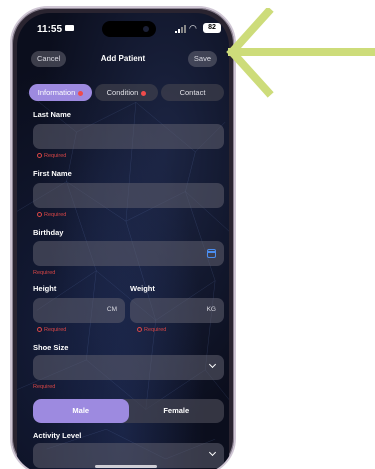 This screenshot has height=469, width=375. I want to click on activity-level-label: Activity Level, so click(57, 435).